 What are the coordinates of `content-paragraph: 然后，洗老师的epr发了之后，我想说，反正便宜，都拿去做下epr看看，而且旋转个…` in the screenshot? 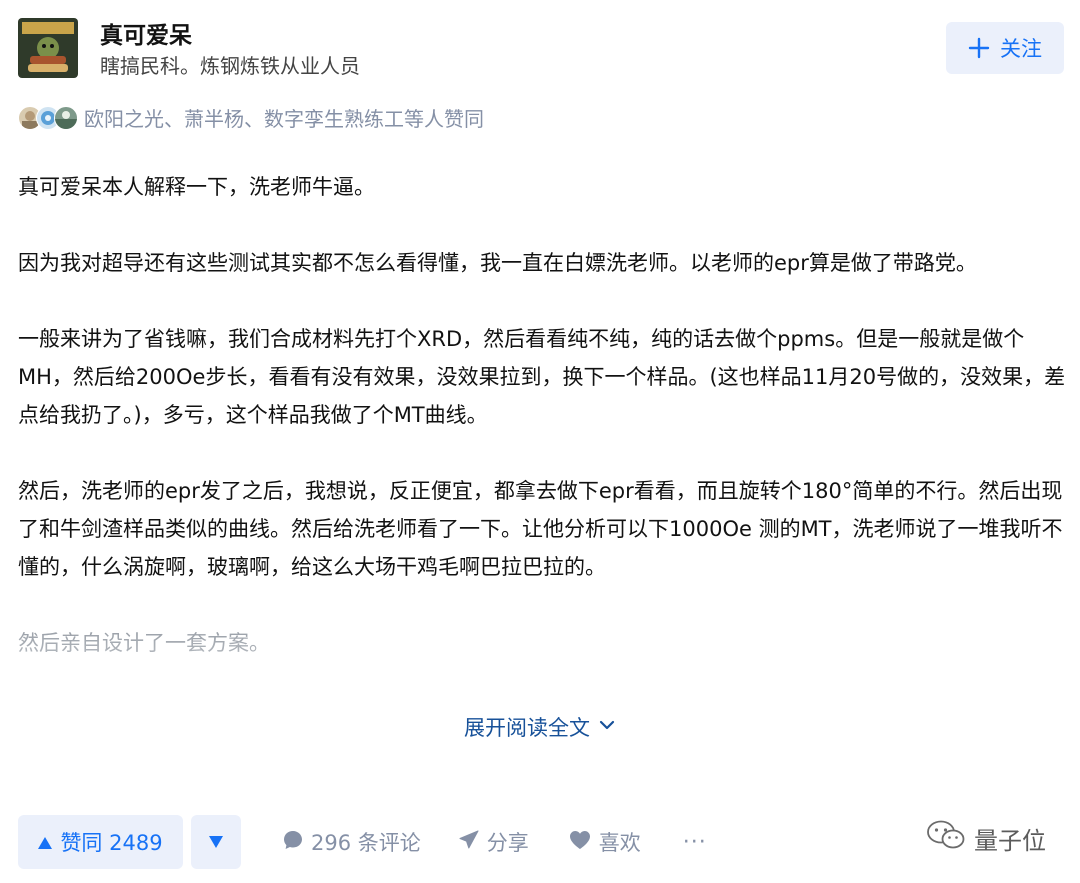 It's located at (540, 529).